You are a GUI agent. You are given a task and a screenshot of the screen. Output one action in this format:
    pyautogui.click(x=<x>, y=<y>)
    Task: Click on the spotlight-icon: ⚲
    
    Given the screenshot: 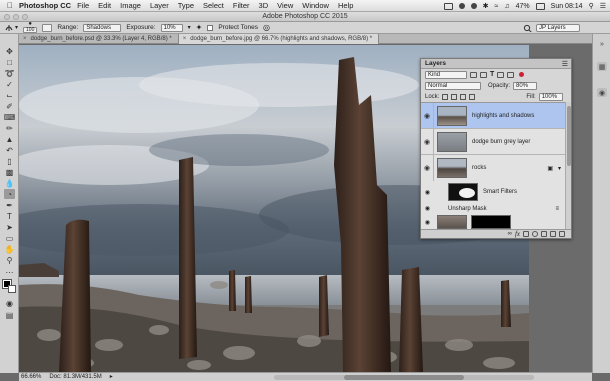 What is the action you would take?
    pyautogui.click(x=591, y=6)
    